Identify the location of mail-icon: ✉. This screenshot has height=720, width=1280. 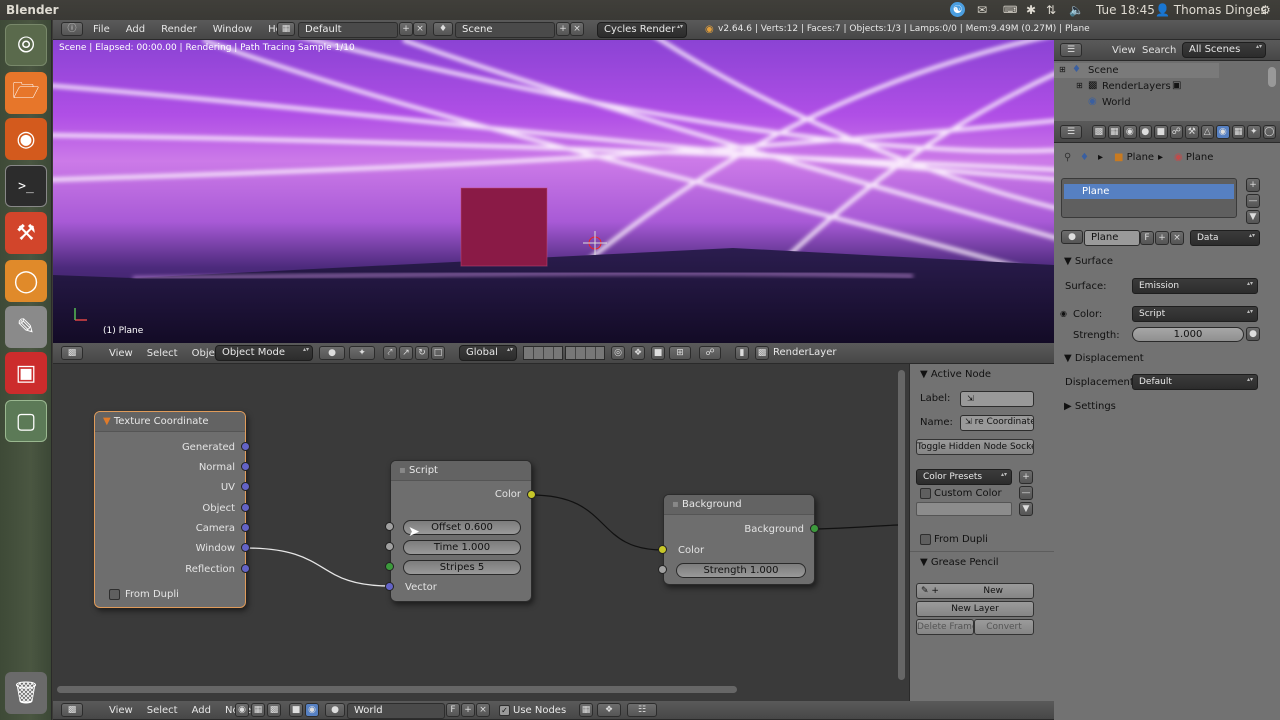
(982, 10).